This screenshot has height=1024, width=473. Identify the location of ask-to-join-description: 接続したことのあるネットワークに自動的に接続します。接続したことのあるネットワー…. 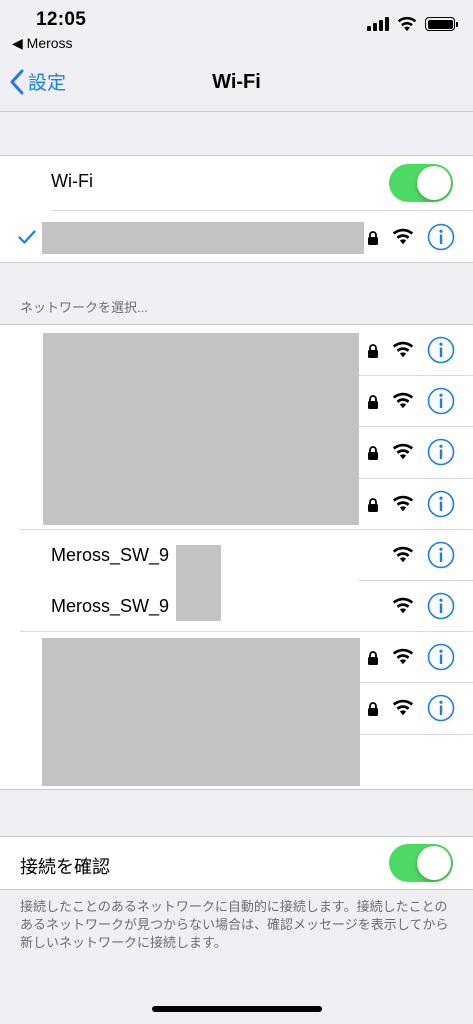
(234, 924).